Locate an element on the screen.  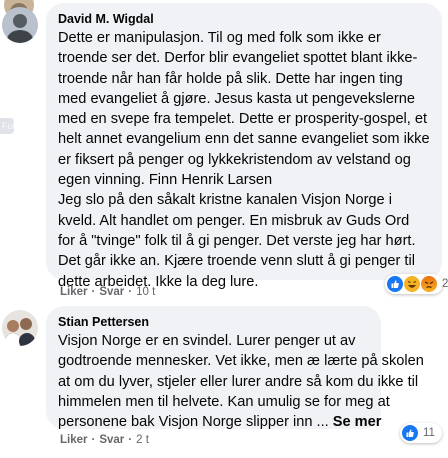
comment-actions-1: Liker · Svar · 10 t is located at coordinates (107, 292).